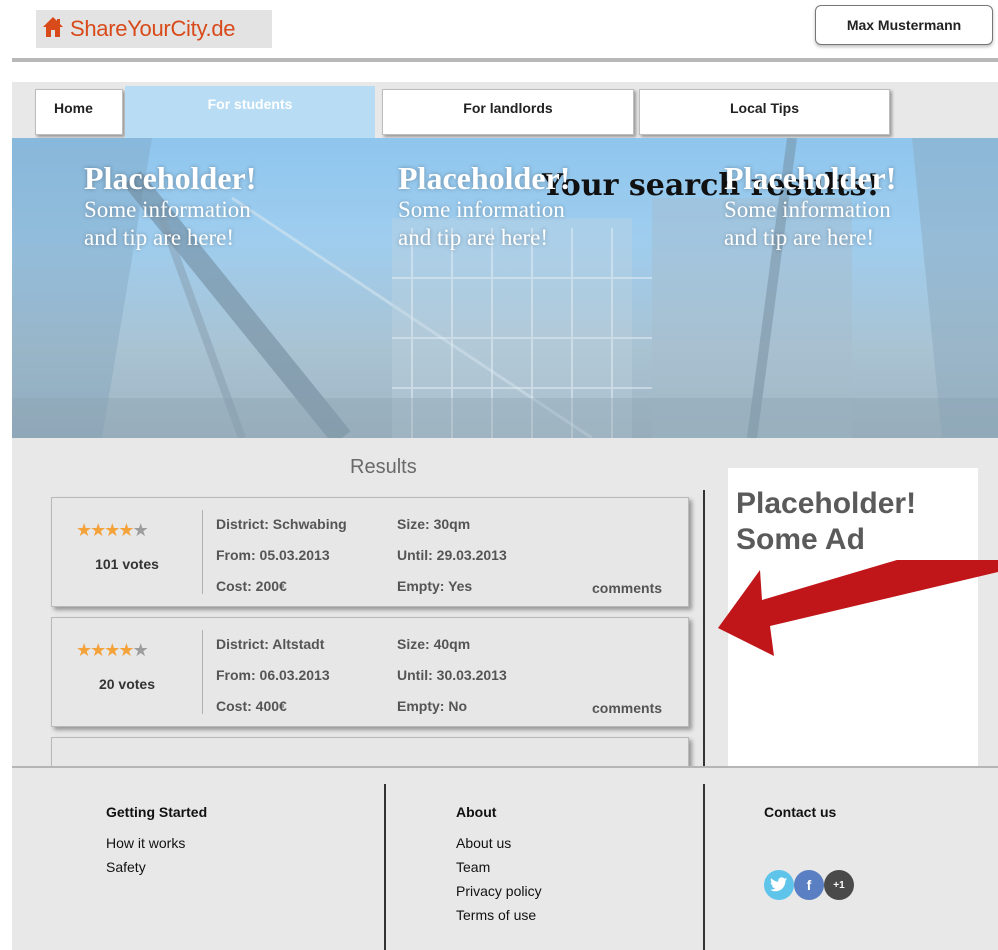  I want to click on until-date-field: Until: 30.03.2013, so click(452, 675).